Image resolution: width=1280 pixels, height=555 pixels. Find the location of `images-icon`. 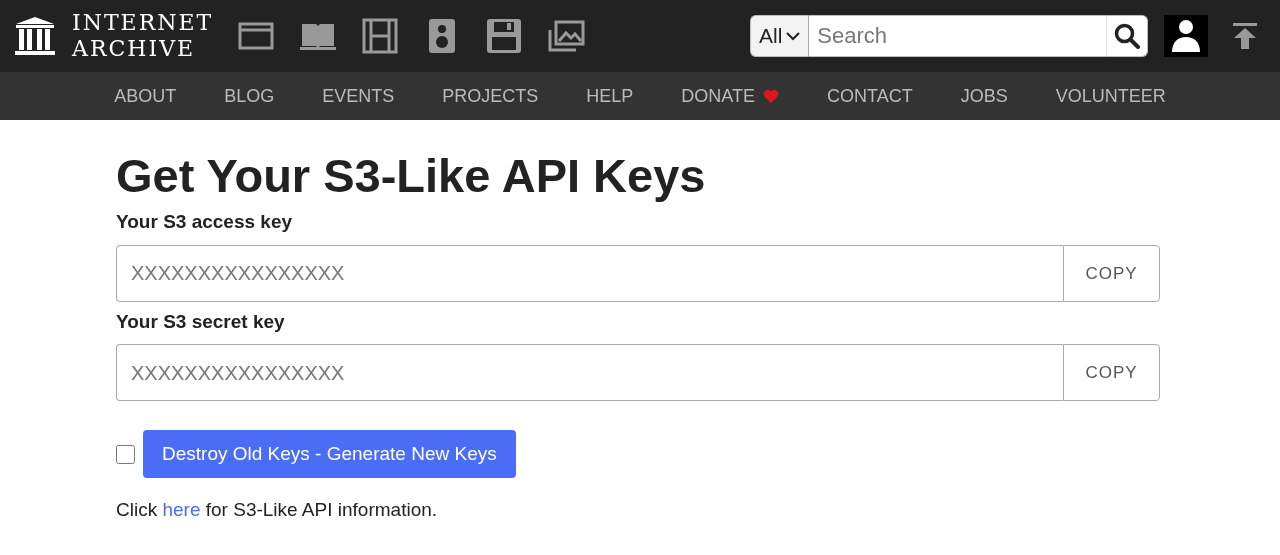

images-icon is located at coordinates (566, 36).